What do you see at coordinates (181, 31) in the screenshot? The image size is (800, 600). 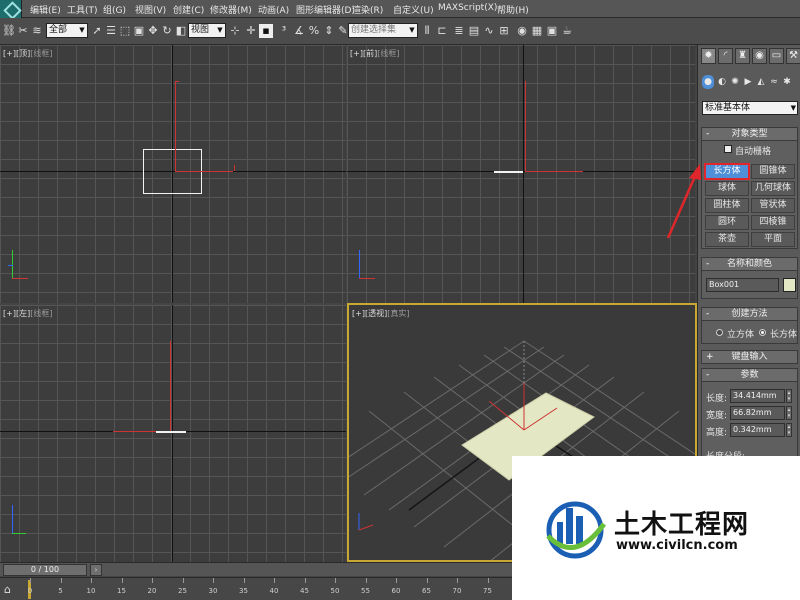 I see `select-scale-icon: ◧` at bounding box center [181, 31].